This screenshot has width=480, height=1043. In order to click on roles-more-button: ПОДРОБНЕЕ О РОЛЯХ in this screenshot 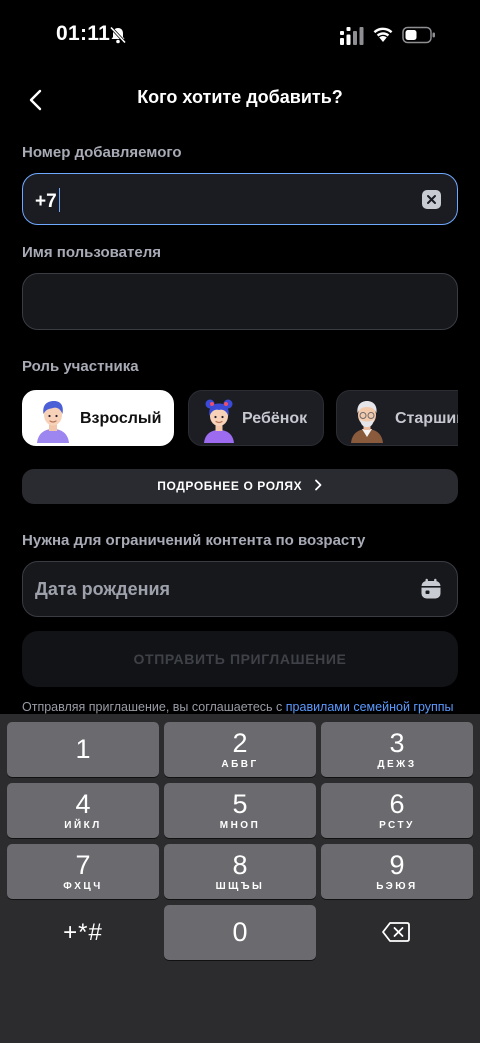, I will do `click(240, 486)`.